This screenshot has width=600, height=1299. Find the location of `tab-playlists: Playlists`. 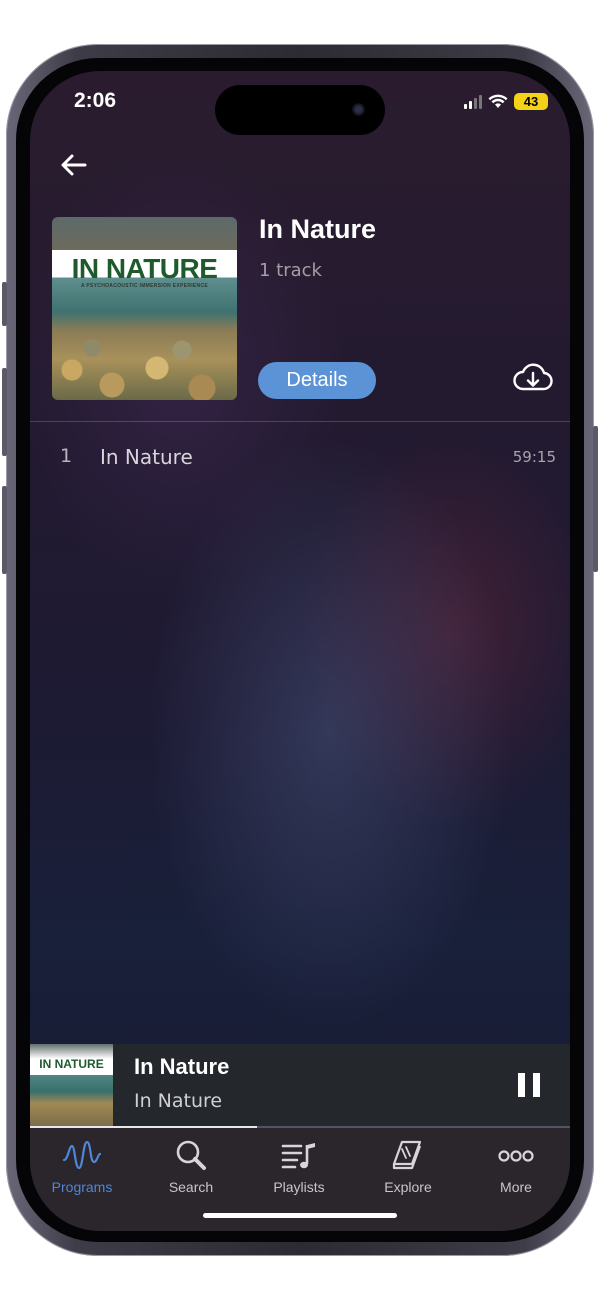

tab-playlists: Playlists is located at coordinates (299, 1168).